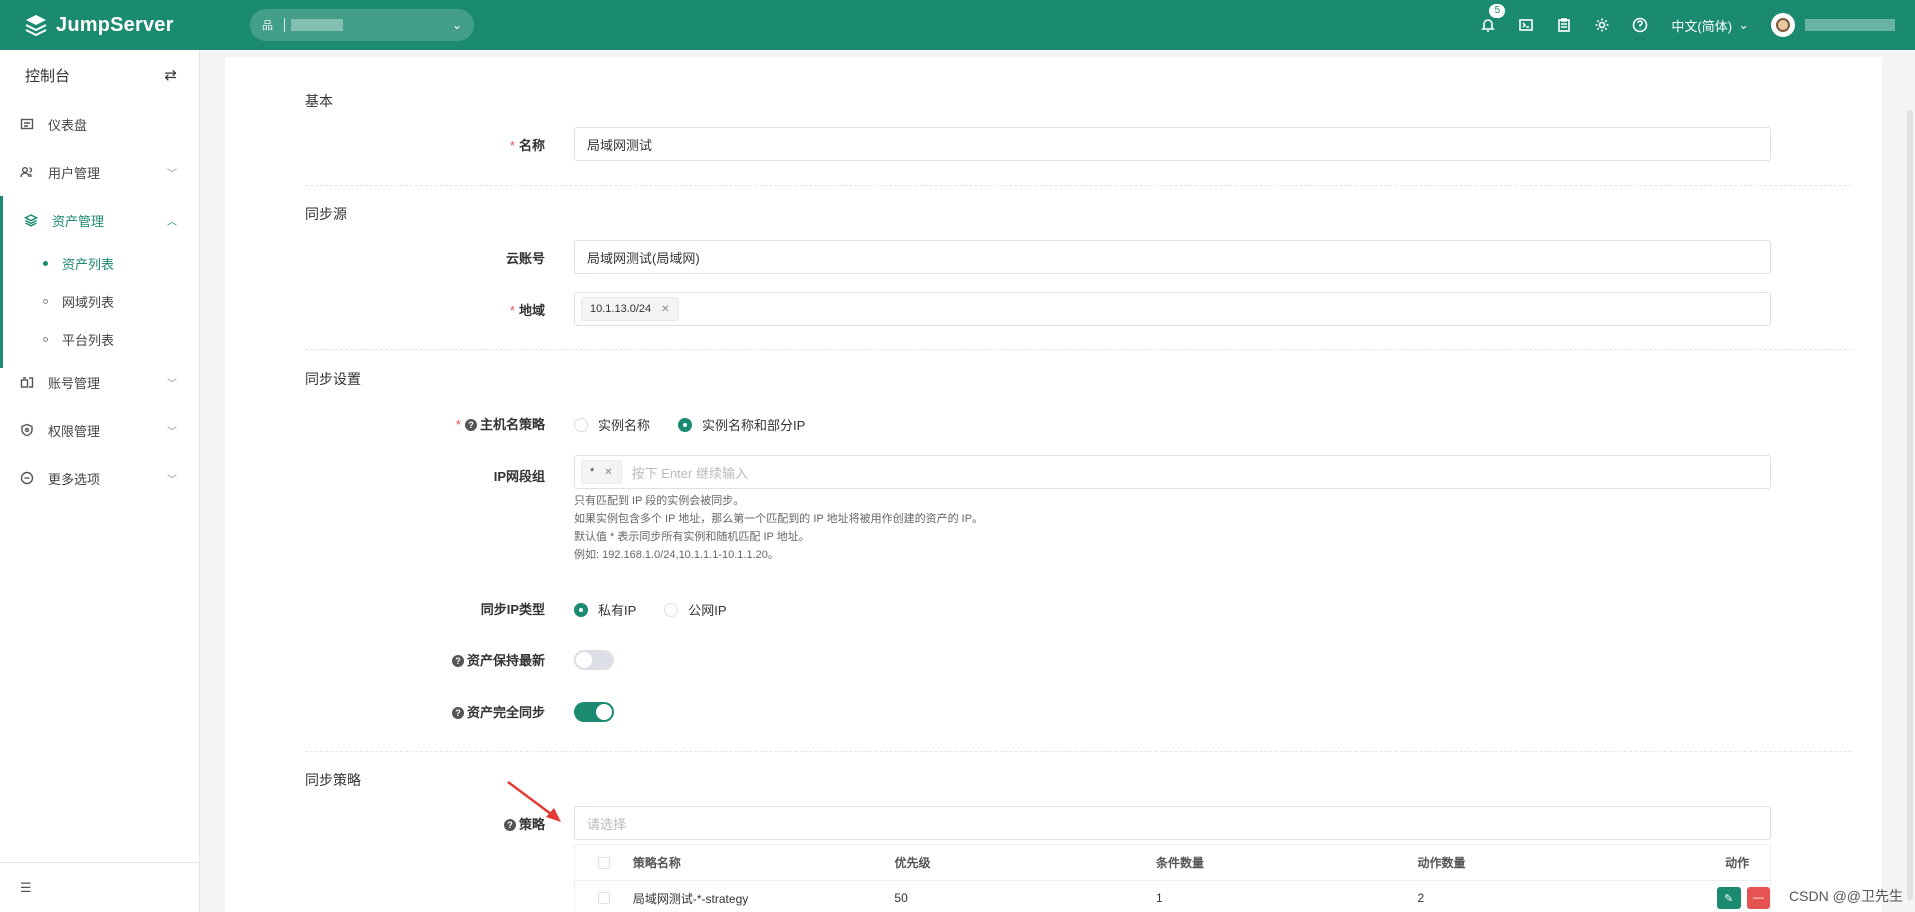  I want to click on clipboard-icon, so click(1564, 25).